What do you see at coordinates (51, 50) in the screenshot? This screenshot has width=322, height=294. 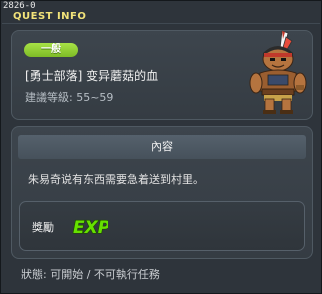 I see `quest-category-badge: 一般` at bounding box center [51, 50].